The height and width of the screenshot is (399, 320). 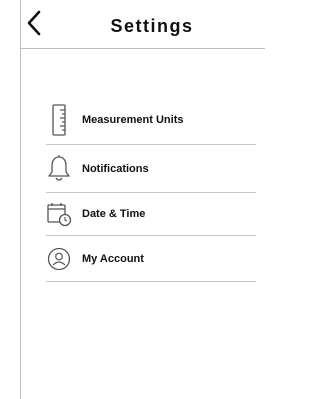 What do you see at coordinates (114, 214) in the screenshot?
I see `menu-item-label: Date & Time` at bounding box center [114, 214].